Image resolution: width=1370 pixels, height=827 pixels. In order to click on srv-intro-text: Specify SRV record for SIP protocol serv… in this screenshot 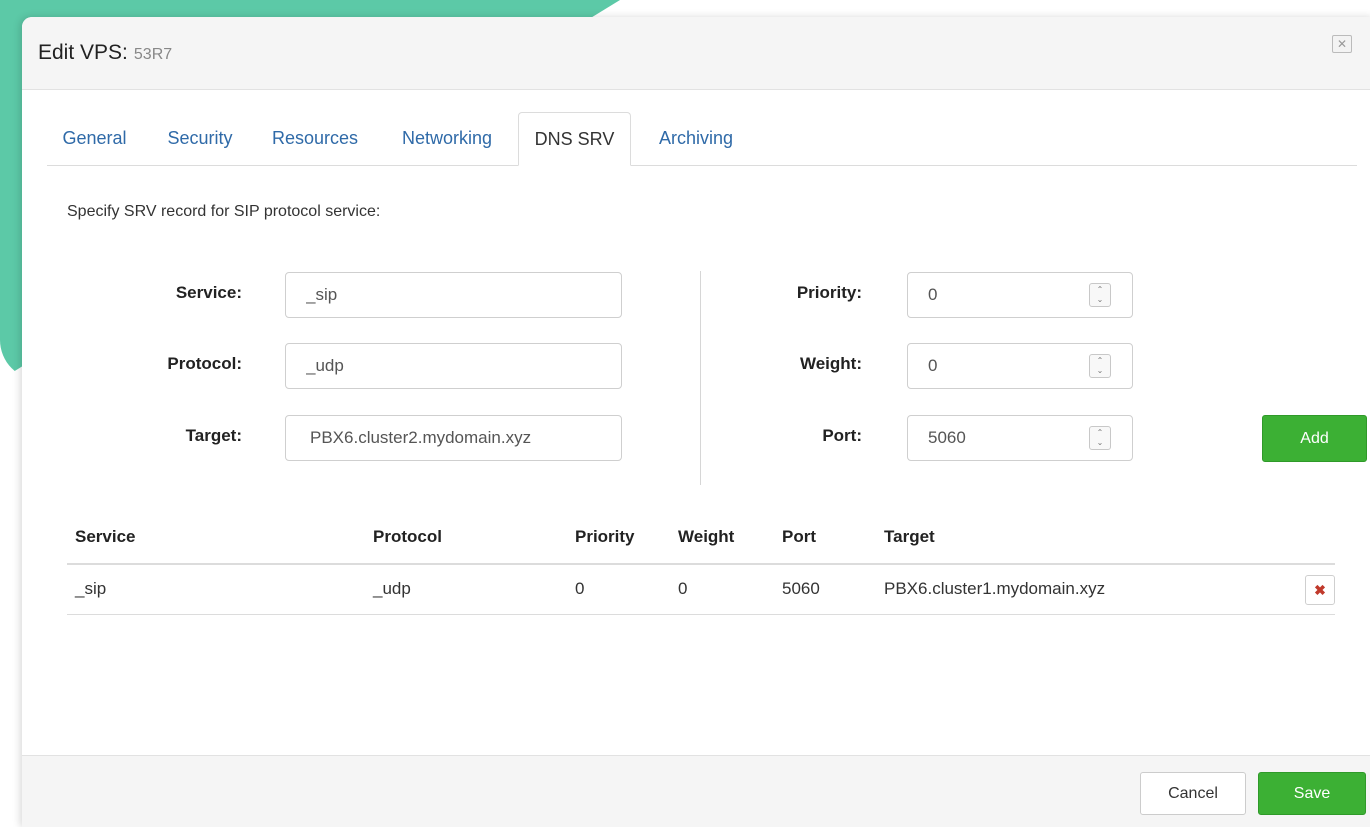, I will do `click(224, 211)`.